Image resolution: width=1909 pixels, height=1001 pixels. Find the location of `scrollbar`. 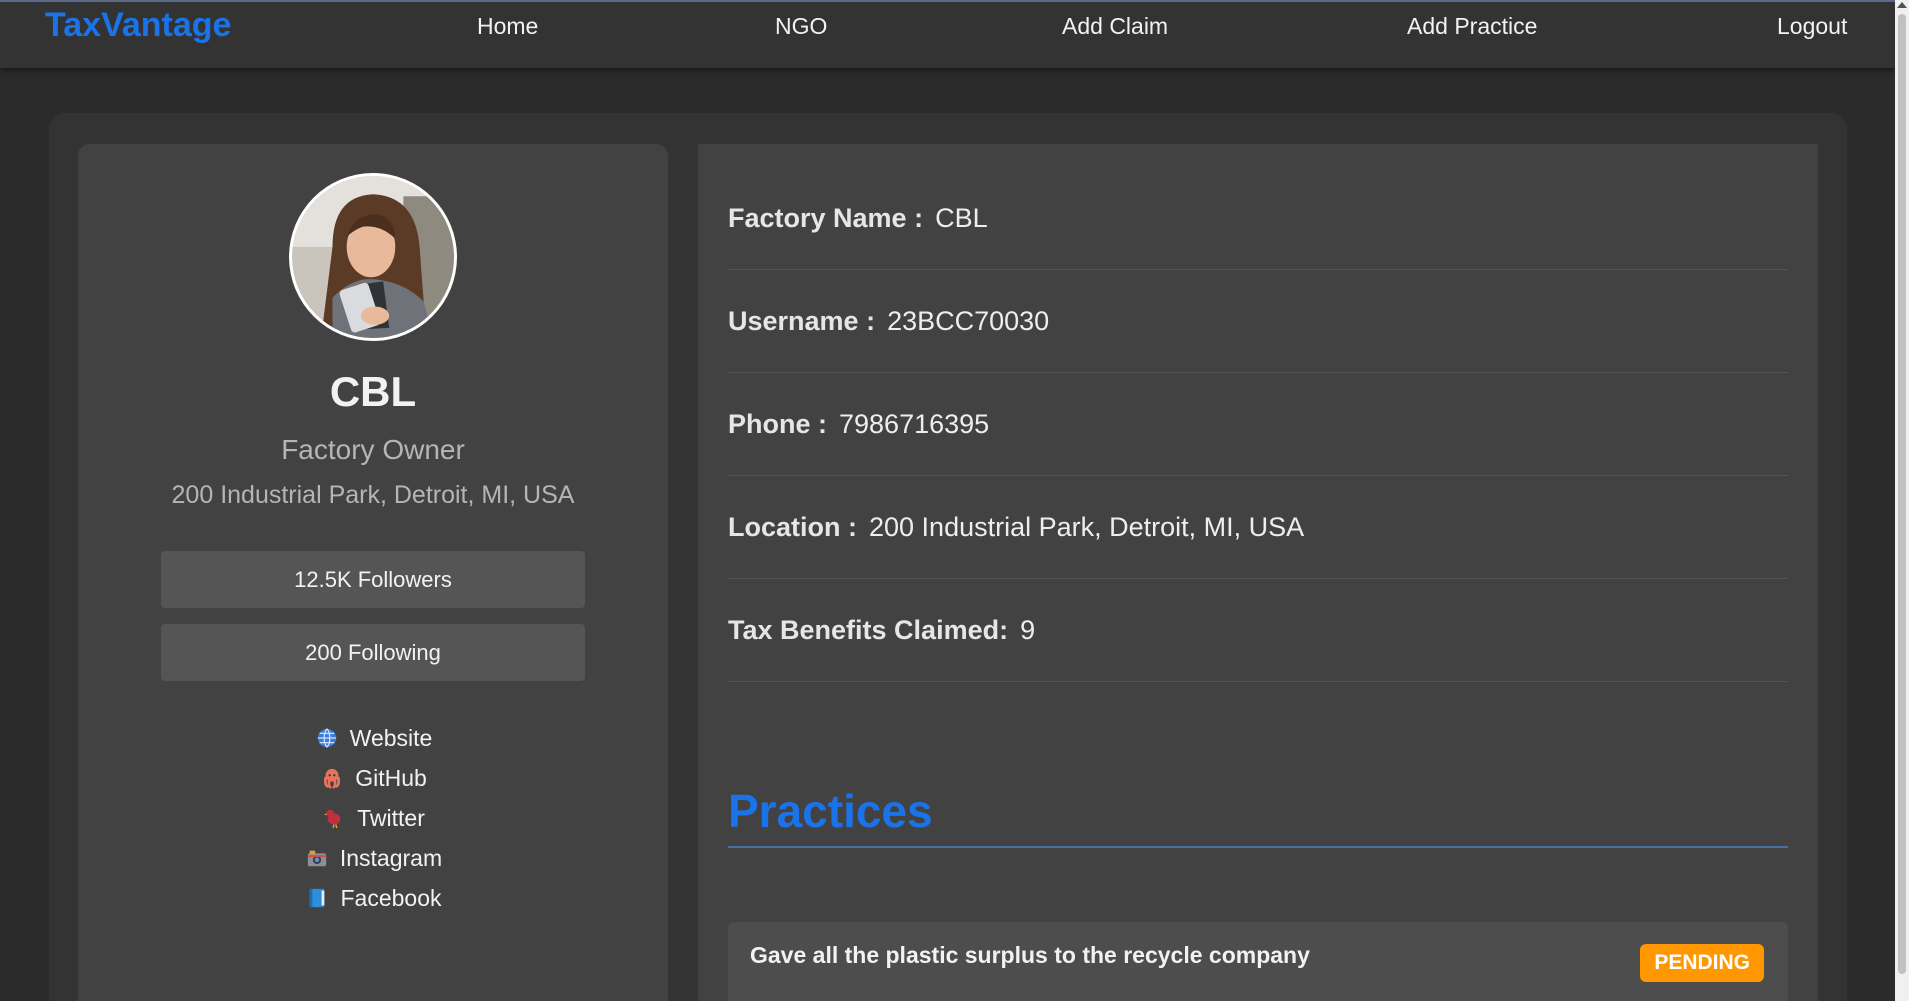

scrollbar is located at coordinates (1902, 500).